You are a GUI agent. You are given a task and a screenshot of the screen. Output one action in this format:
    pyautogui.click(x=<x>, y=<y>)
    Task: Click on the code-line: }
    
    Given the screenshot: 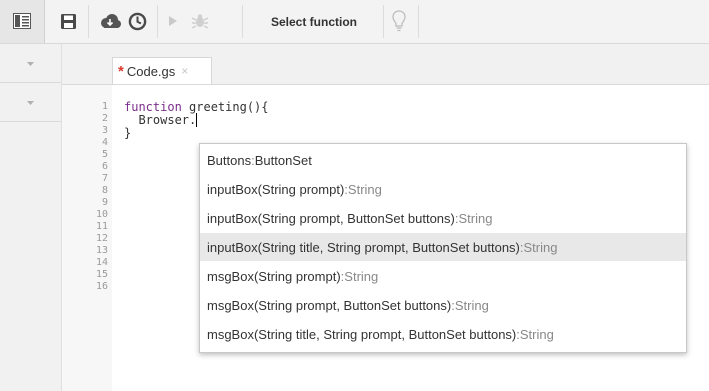 What is the action you would take?
    pyautogui.click(x=127, y=133)
    